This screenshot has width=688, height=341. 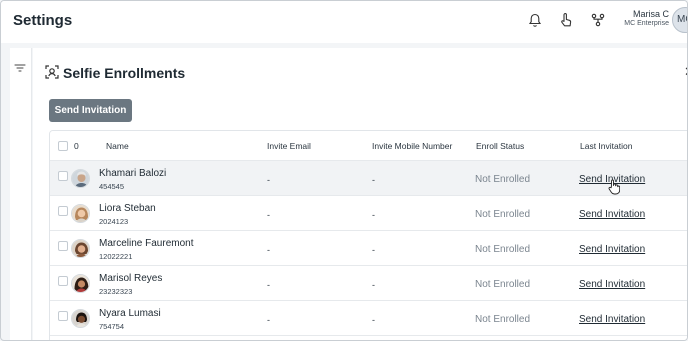 I want to click on hierarchy-icon, so click(x=598, y=20).